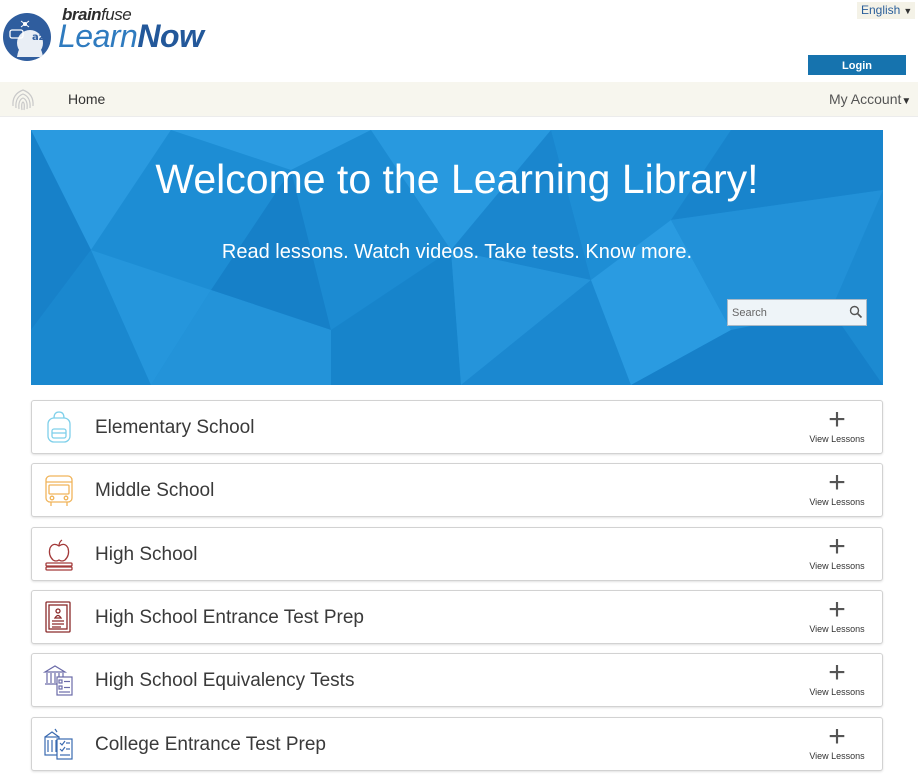 This screenshot has width=918, height=775. I want to click on login-button: Login, so click(857, 65).